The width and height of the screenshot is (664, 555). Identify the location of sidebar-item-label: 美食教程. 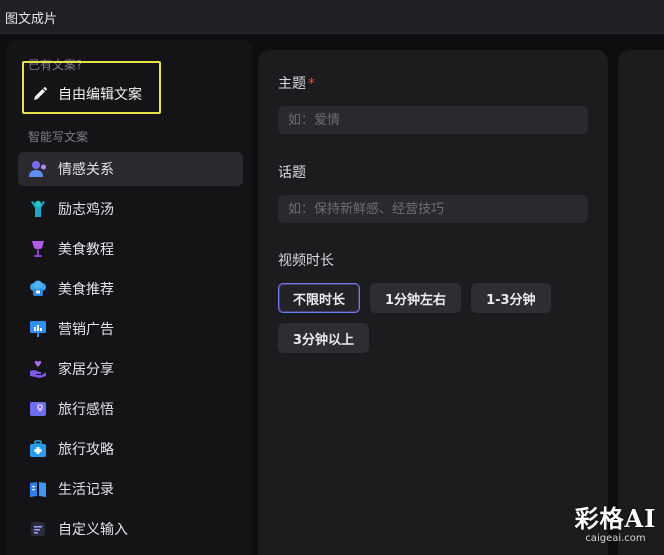
(86, 250).